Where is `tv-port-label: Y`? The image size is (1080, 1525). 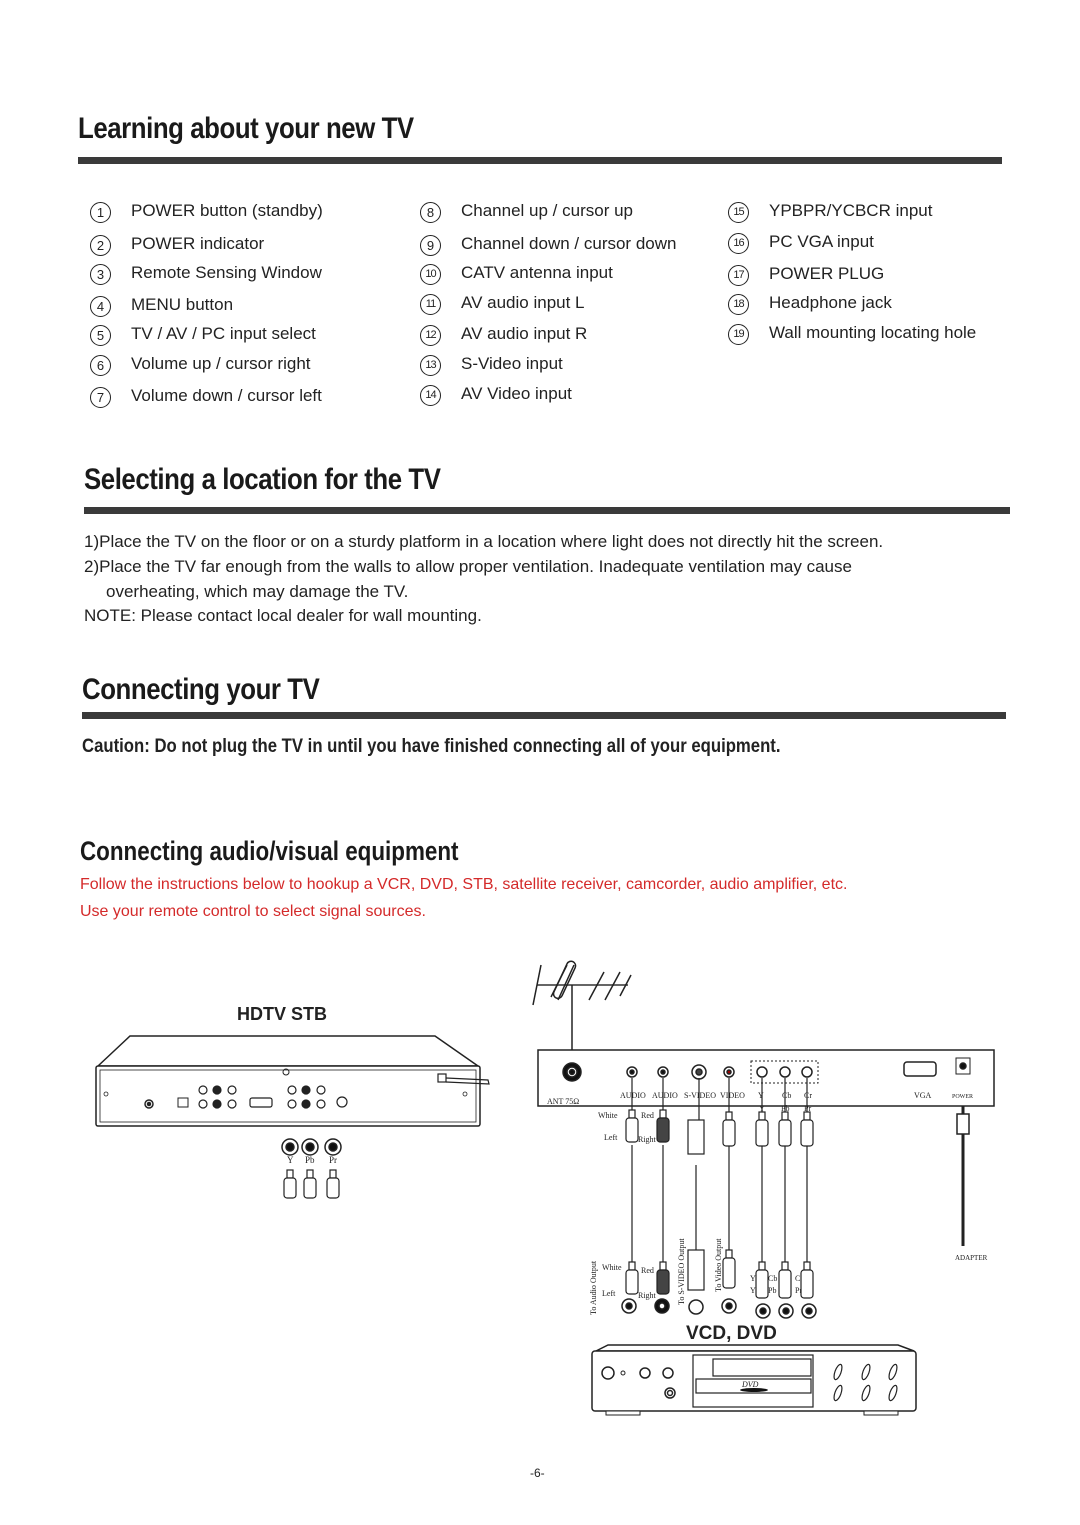 tv-port-label: Y is located at coordinates (761, 1095).